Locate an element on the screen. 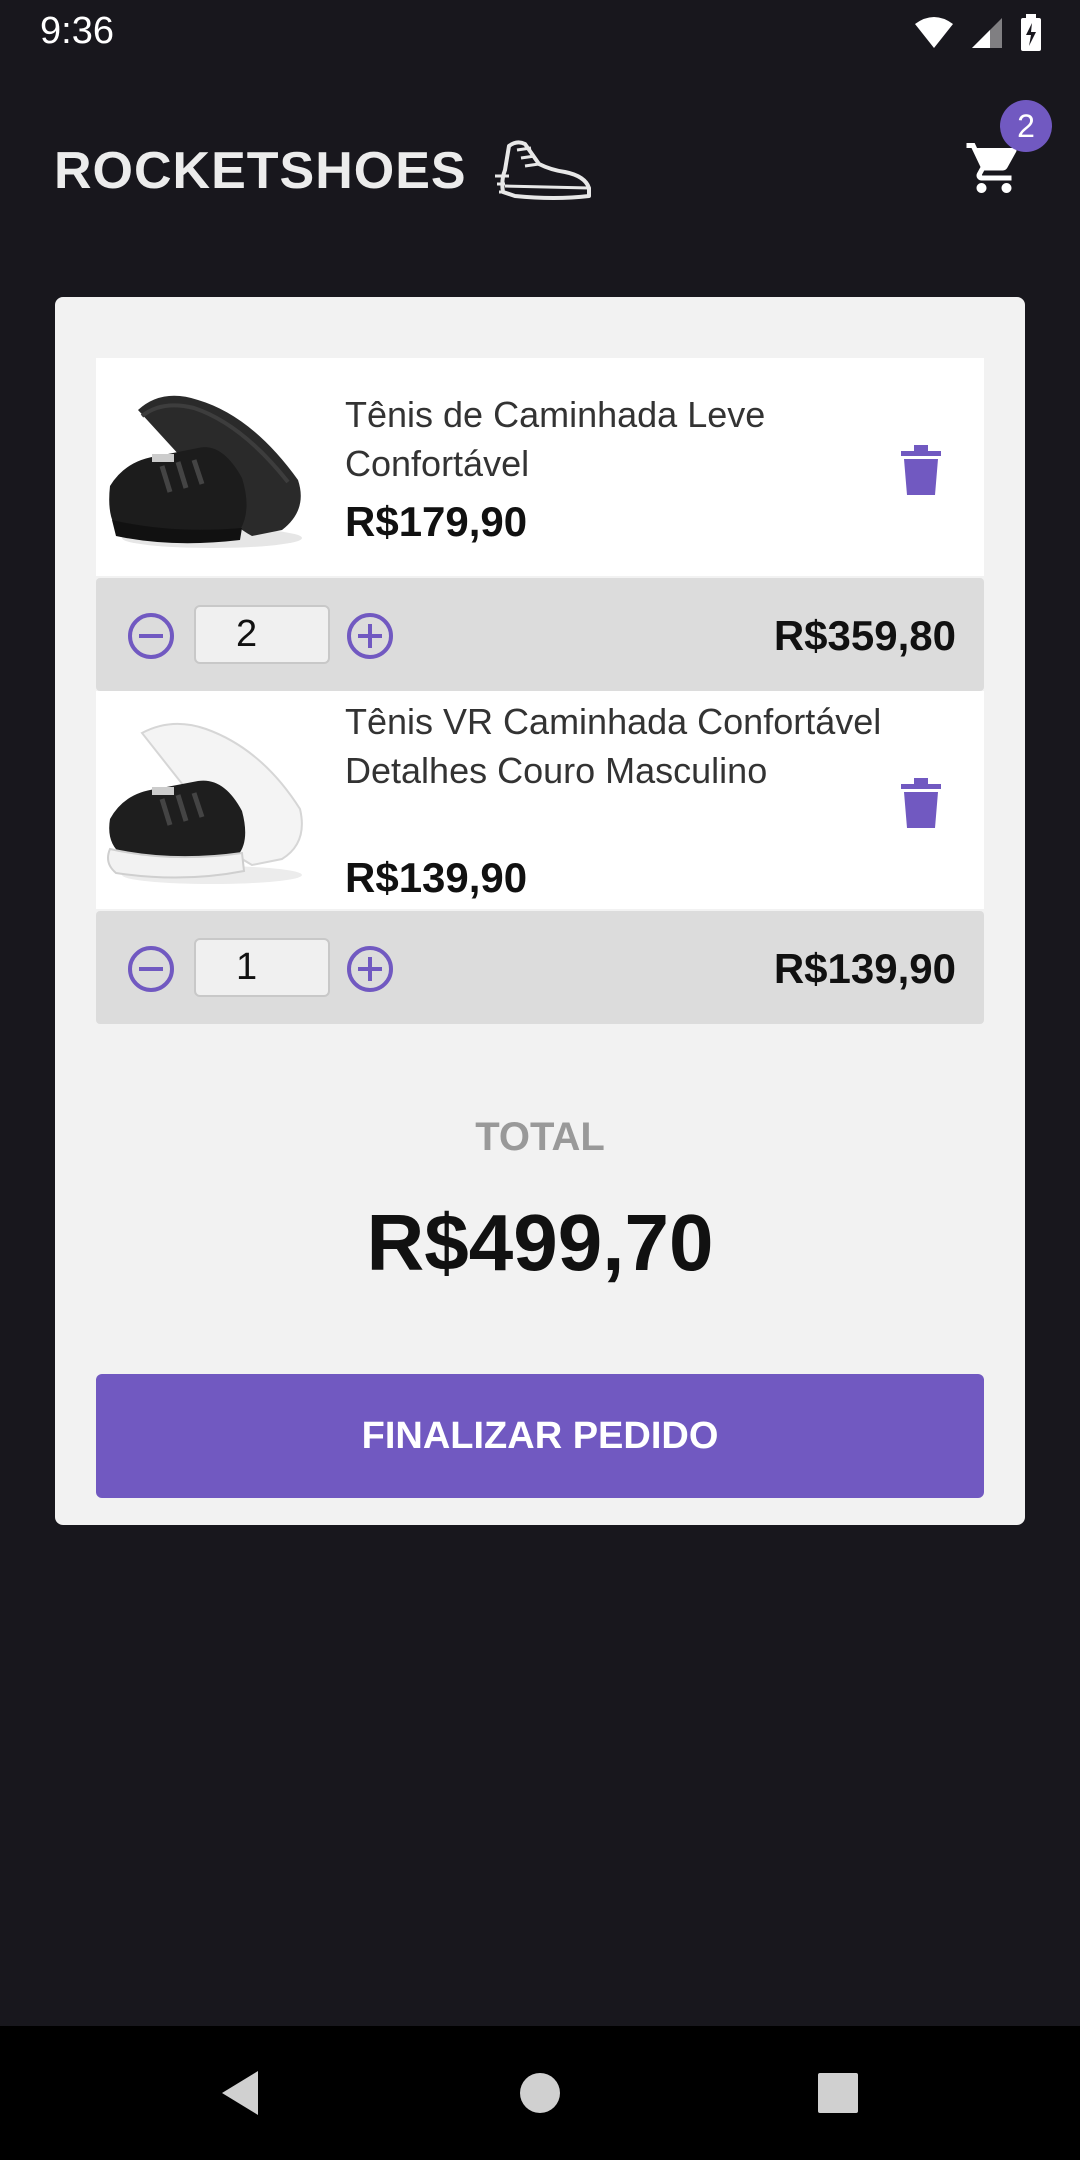 This screenshot has height=2160, width=1080. logo-text: ROCKETSHOES is located at coordinates (260, 171).